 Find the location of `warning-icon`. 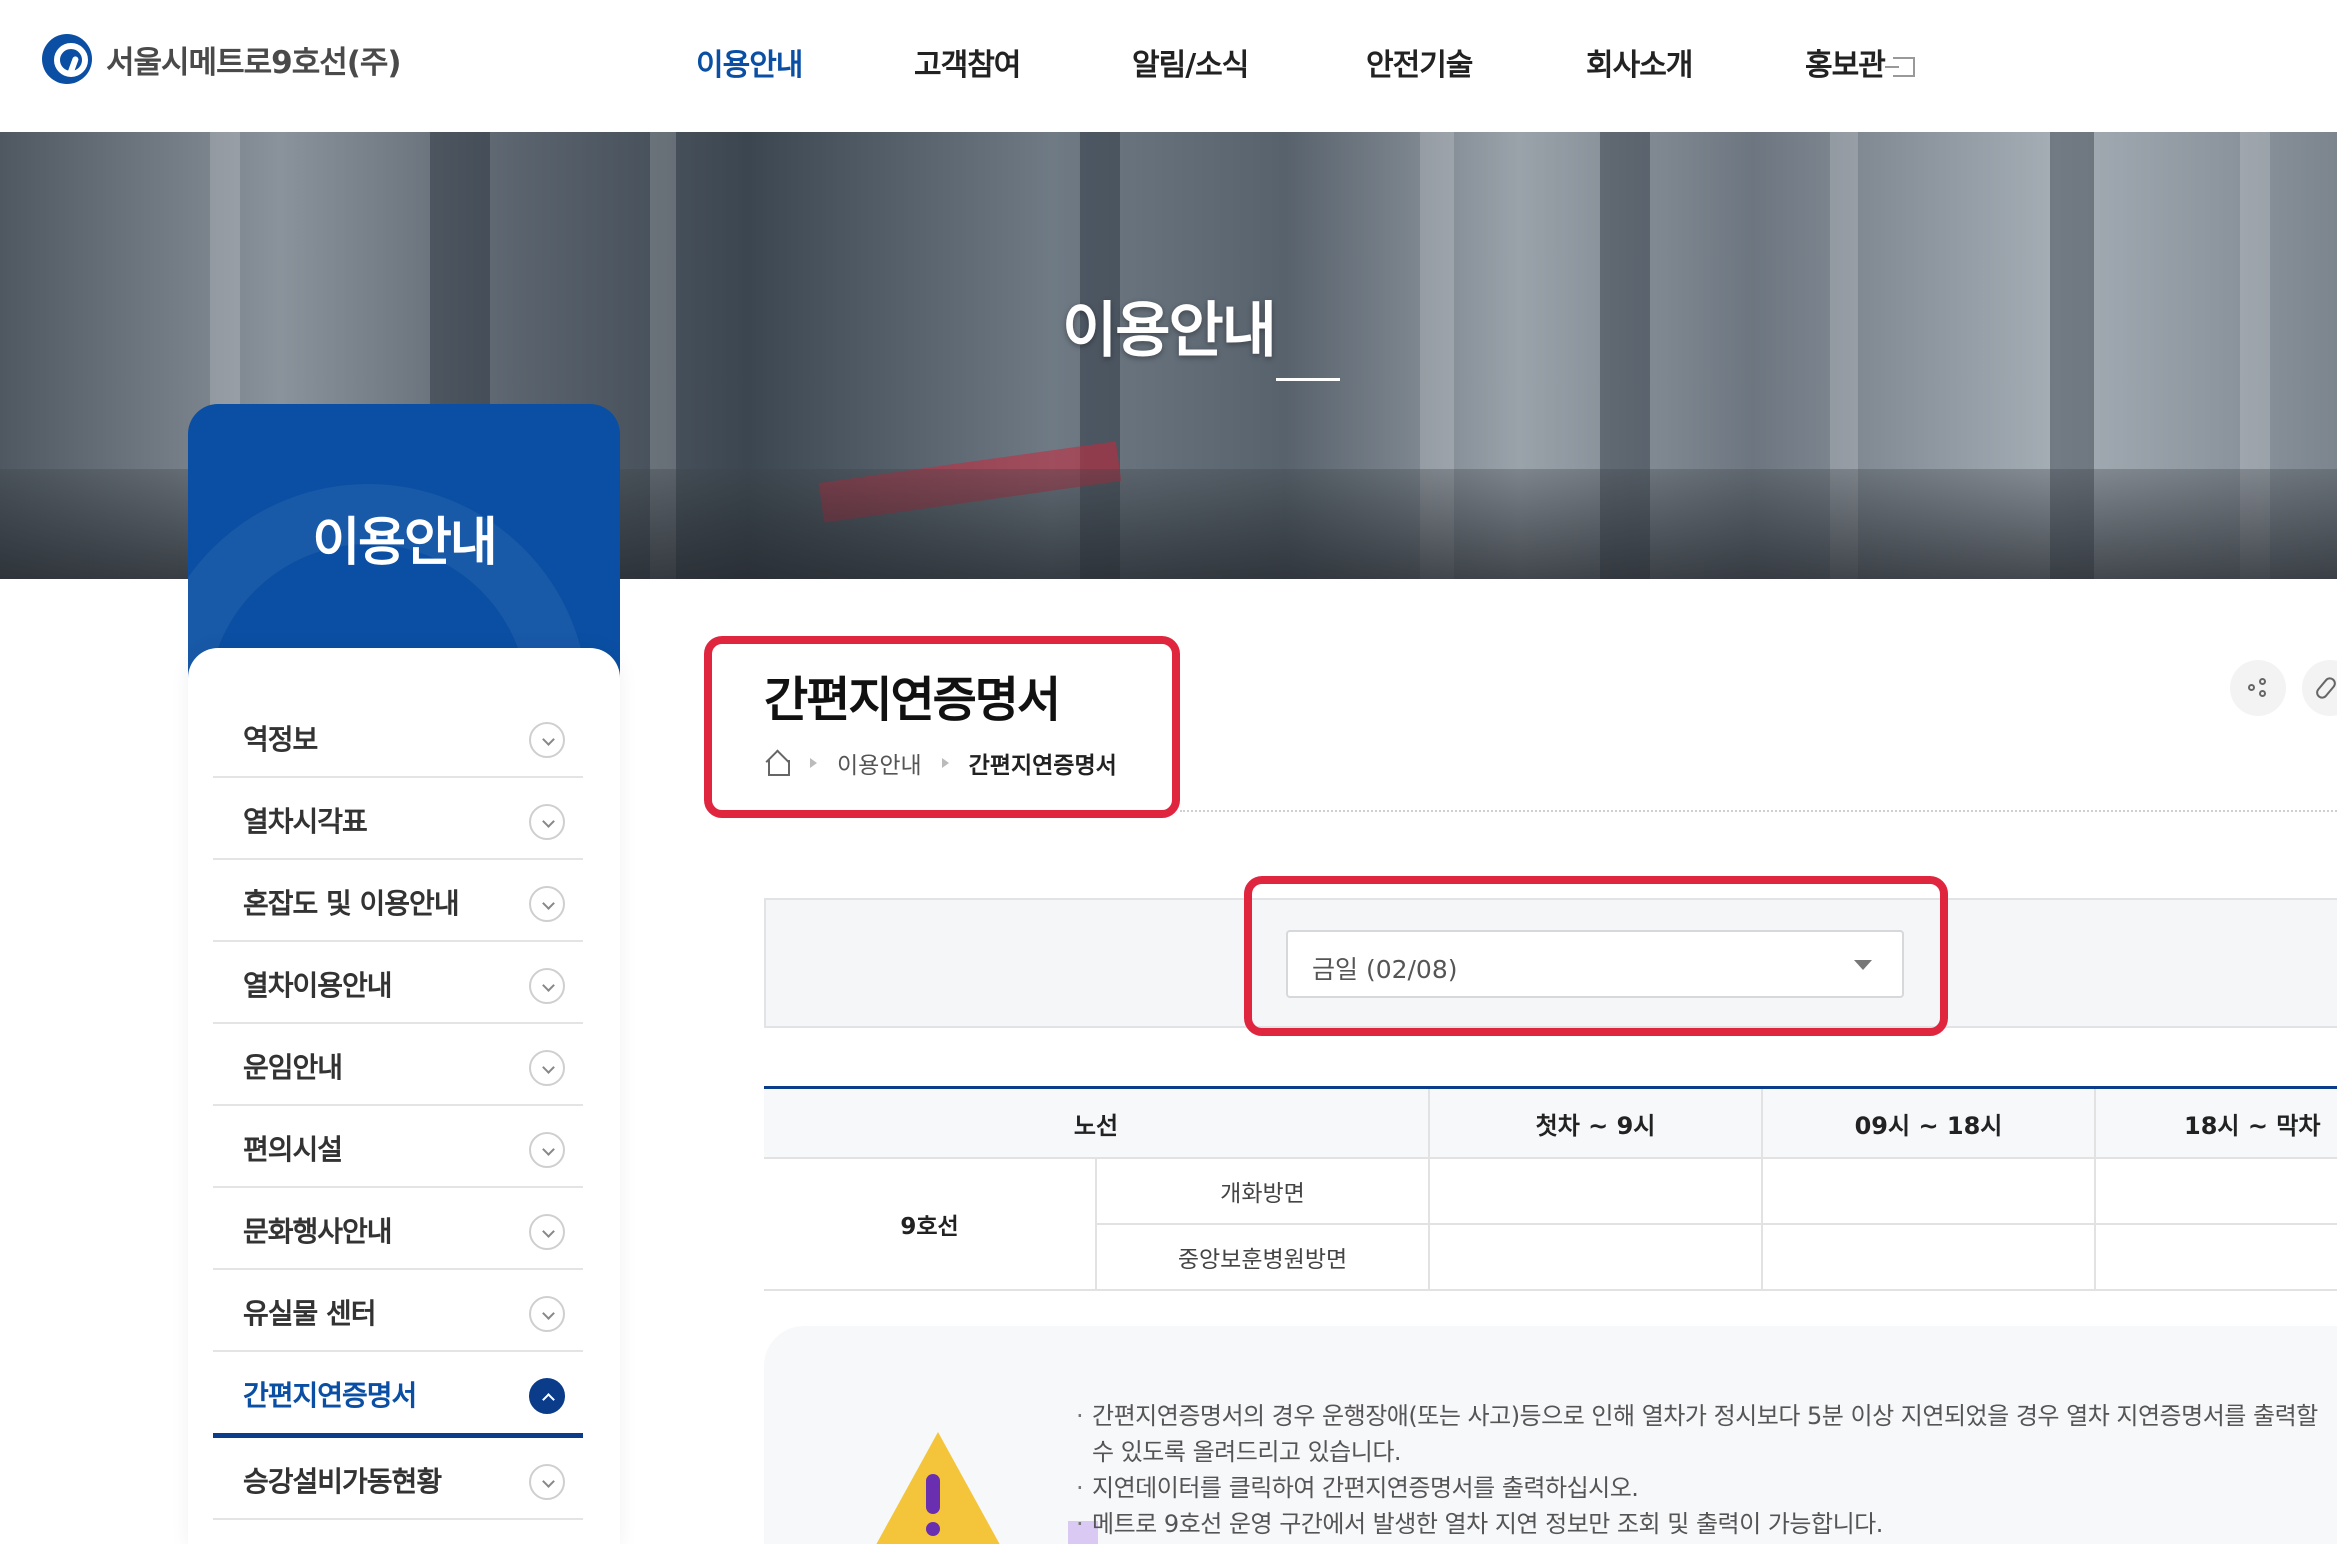

warning-icon is located at coordinates (983, 1485).